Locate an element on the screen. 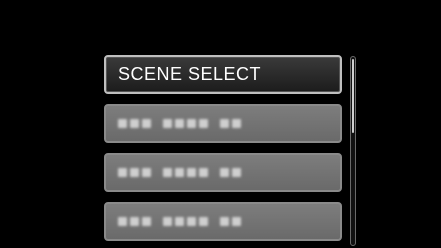 The height and width of the screenshot is (248, 441). scrollbar-thumb is located at coordinates (353, 96).